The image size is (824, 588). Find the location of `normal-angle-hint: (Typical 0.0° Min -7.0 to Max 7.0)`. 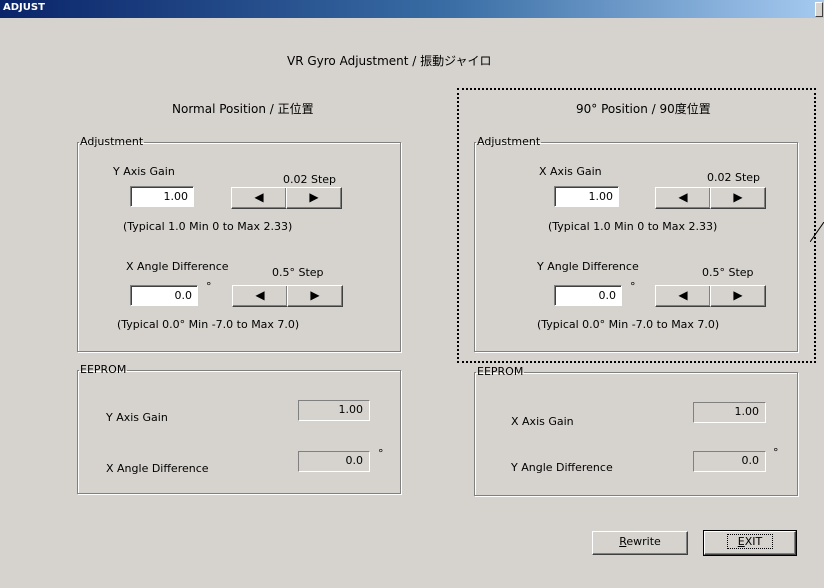

normal-angle-hint: (Typical 0.0° Min -7.0 to Max 7.0) is located at coordinates (208, 324).